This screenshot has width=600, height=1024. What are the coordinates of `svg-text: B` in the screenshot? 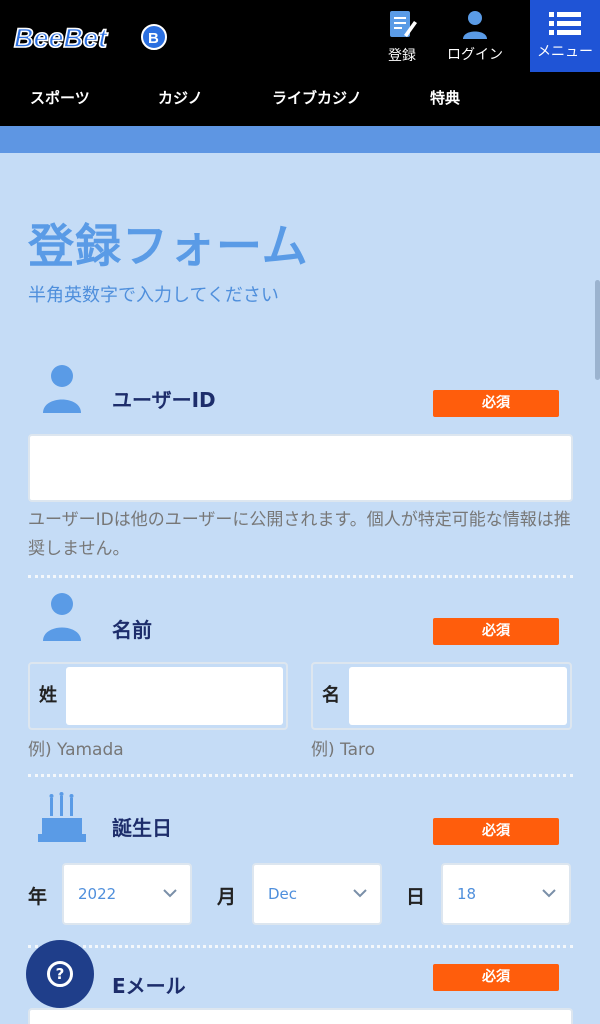 It's located at (153, 38).